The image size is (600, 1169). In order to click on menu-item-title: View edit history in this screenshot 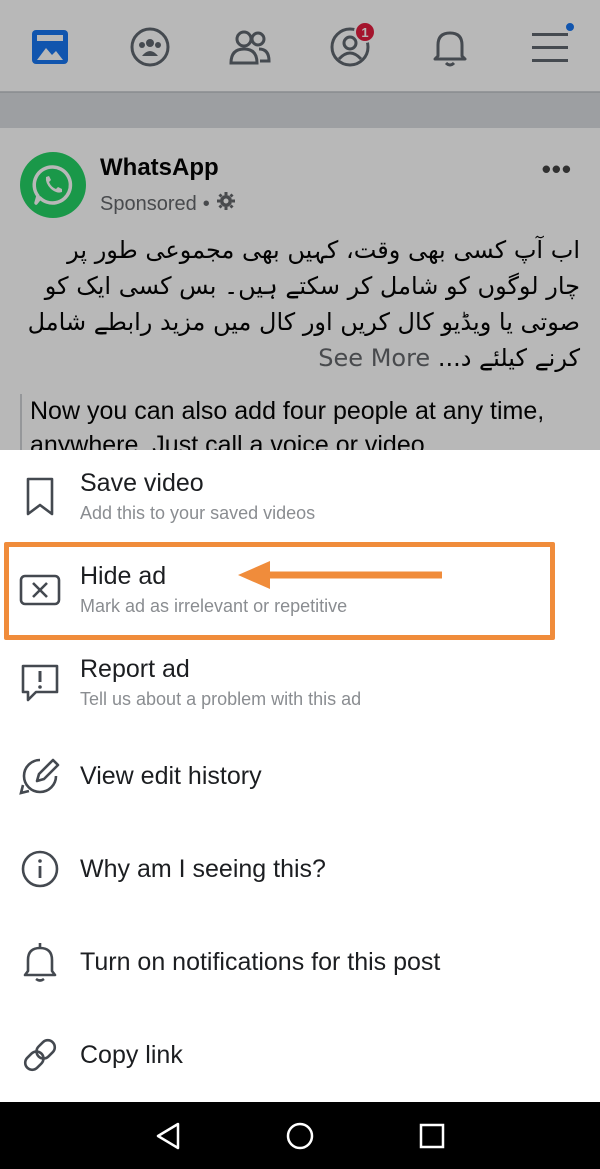, I will do `click(171, 775)`.